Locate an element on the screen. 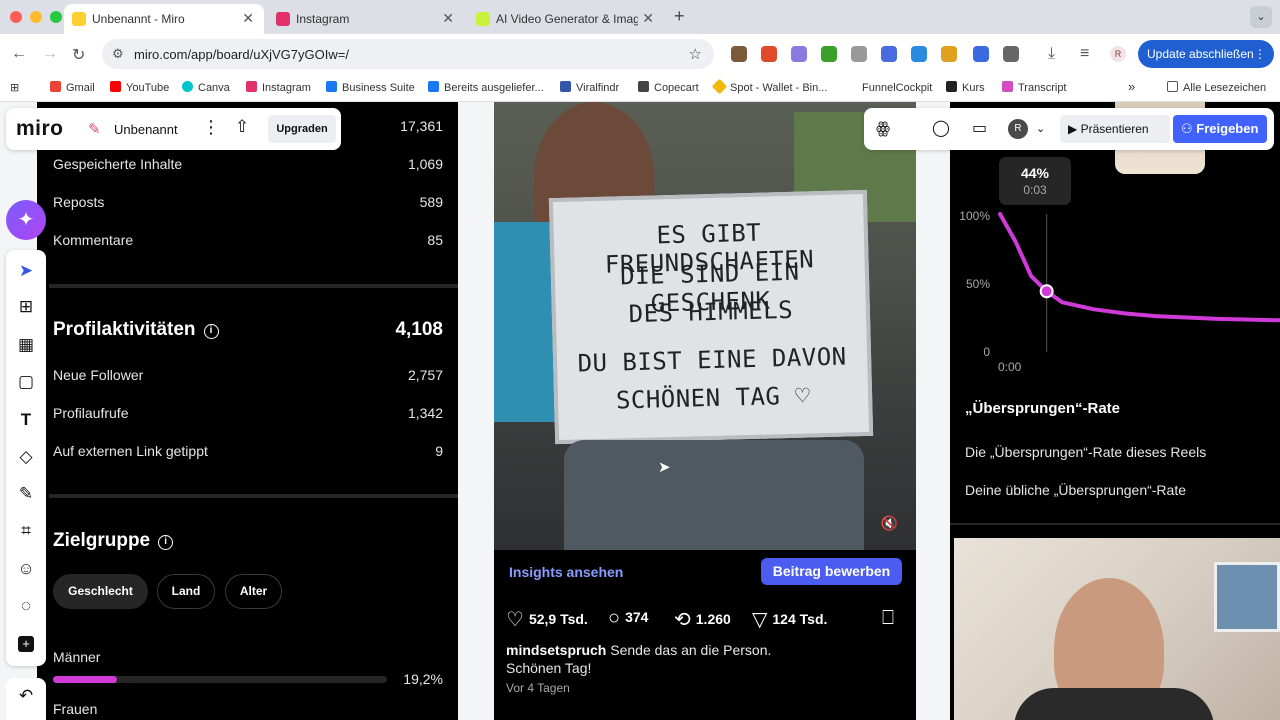  chat-icon: ◯ is located at coordinates (941, 128).